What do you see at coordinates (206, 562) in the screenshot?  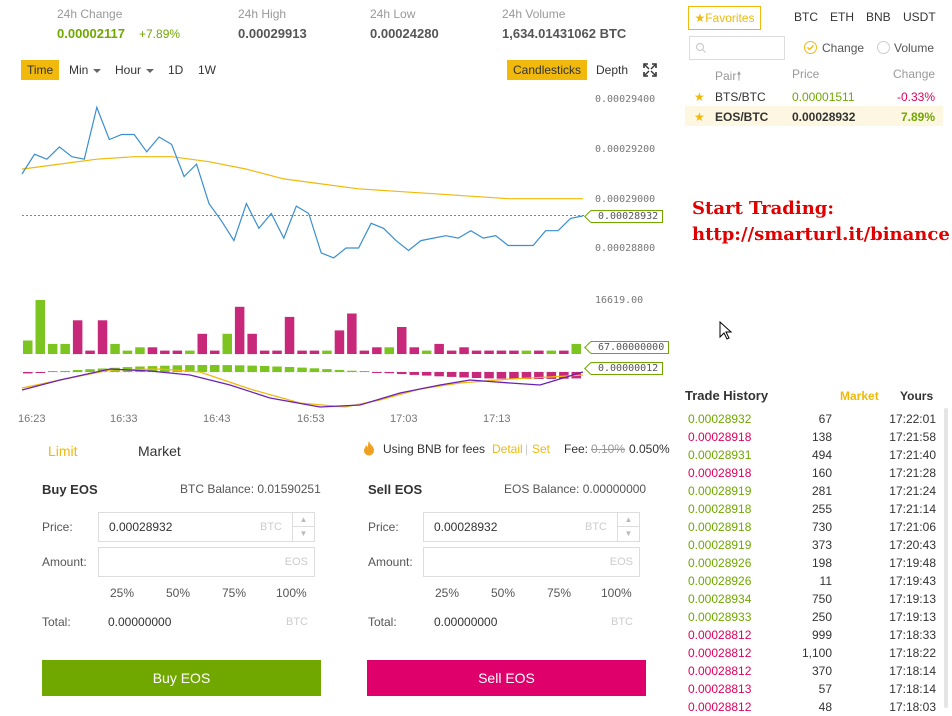 I see `buy-amount-input: EOS` at bounding box center [206, 562].